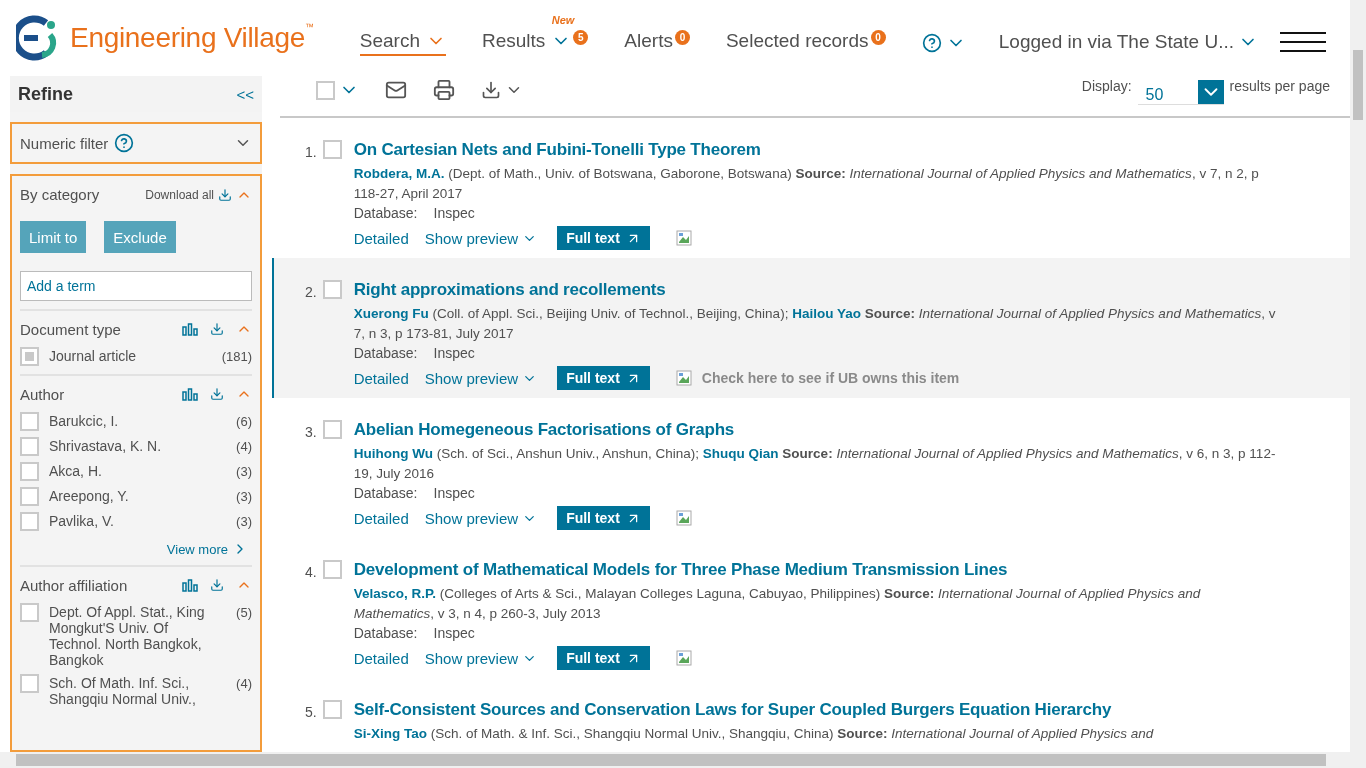 The image size is (1366, 768). What do you see at coordinates (390, 733) in the screenshot?
I see `author-link: Si-Xing Tao` at bounding box center [390, 733].